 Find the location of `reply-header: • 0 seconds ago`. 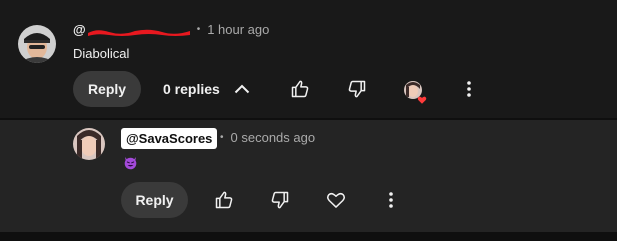

reply-header: • 0 seconds ago is located at coordinates (264, 137).